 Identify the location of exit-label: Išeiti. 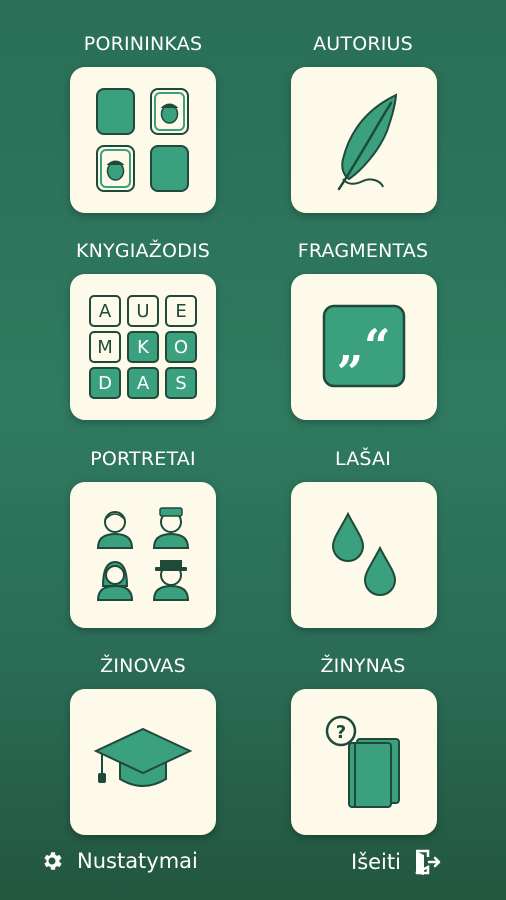
(376, 862).